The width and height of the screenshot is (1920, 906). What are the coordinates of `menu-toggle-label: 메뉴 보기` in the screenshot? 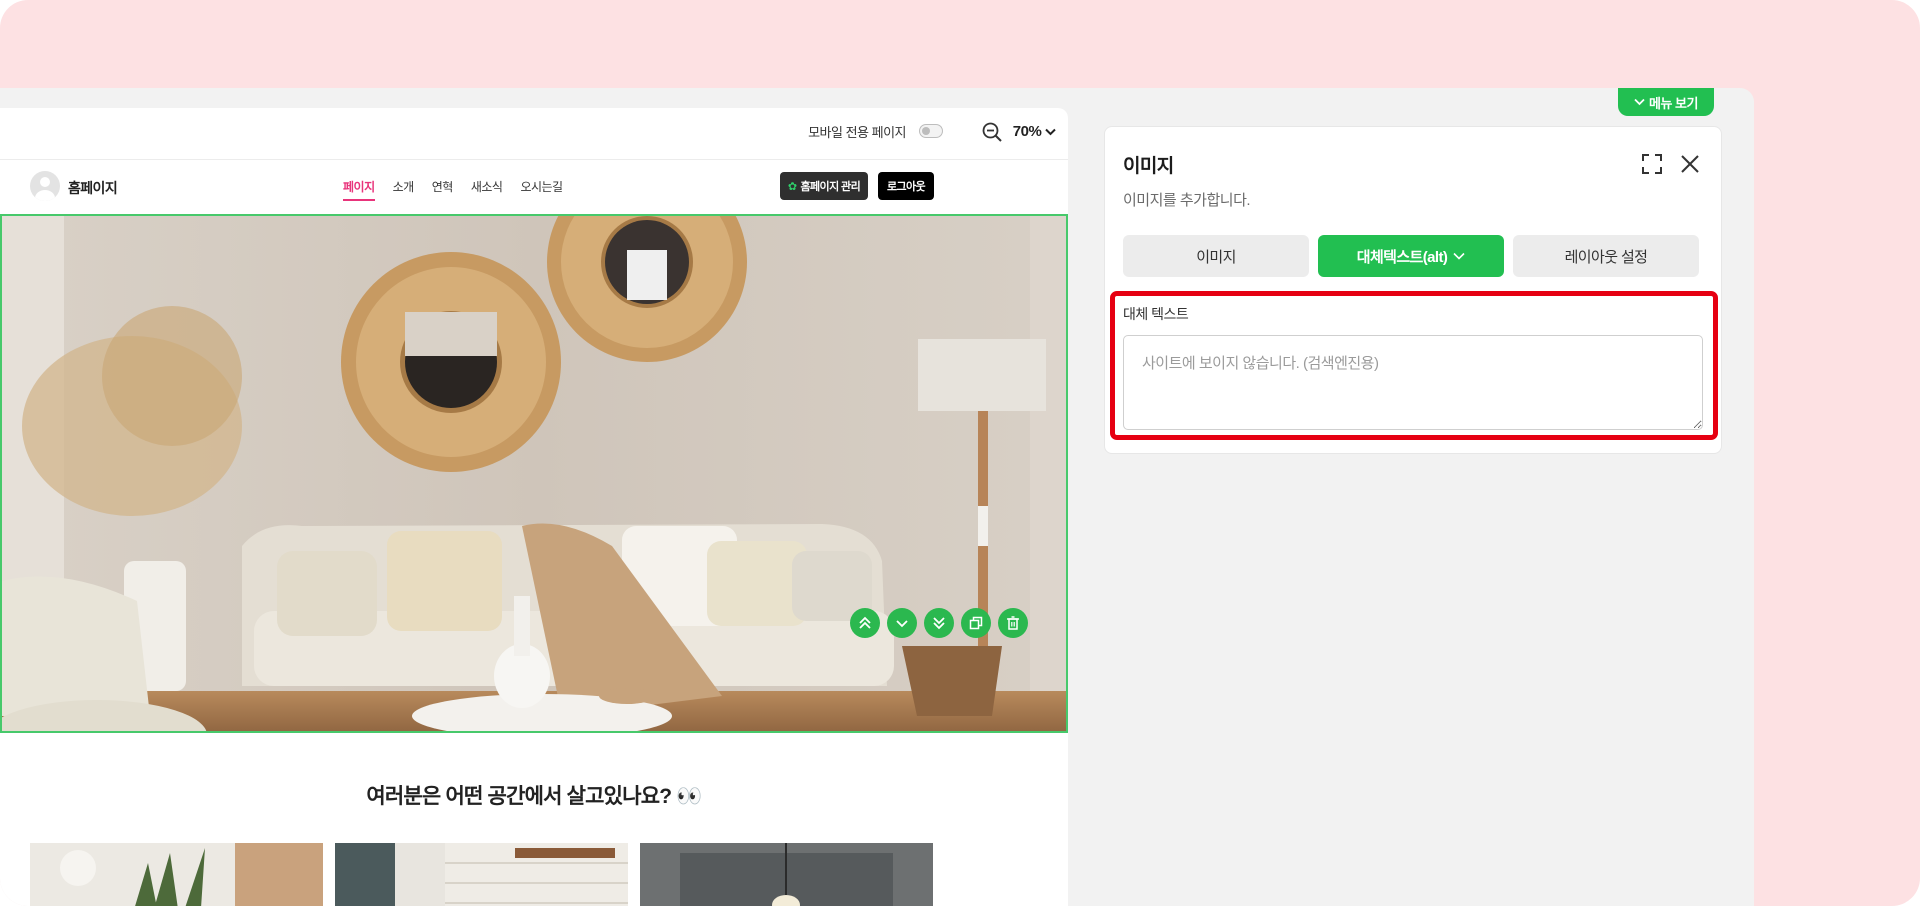 It's located at (1673, 103).